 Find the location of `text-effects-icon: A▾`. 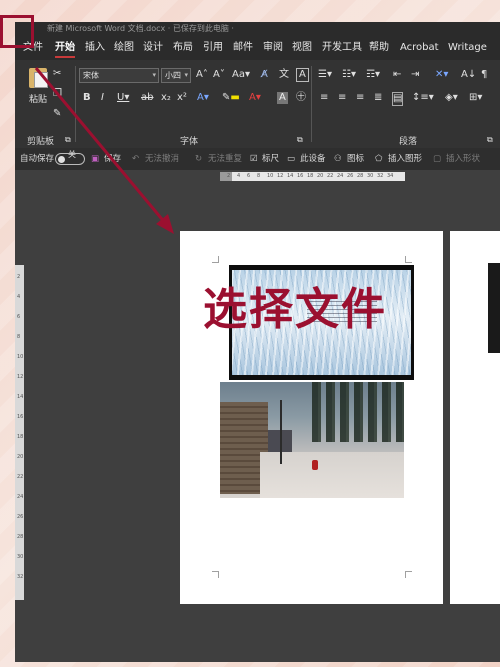

text-effects-icon: A▾ is located at coordinates (203, 98).